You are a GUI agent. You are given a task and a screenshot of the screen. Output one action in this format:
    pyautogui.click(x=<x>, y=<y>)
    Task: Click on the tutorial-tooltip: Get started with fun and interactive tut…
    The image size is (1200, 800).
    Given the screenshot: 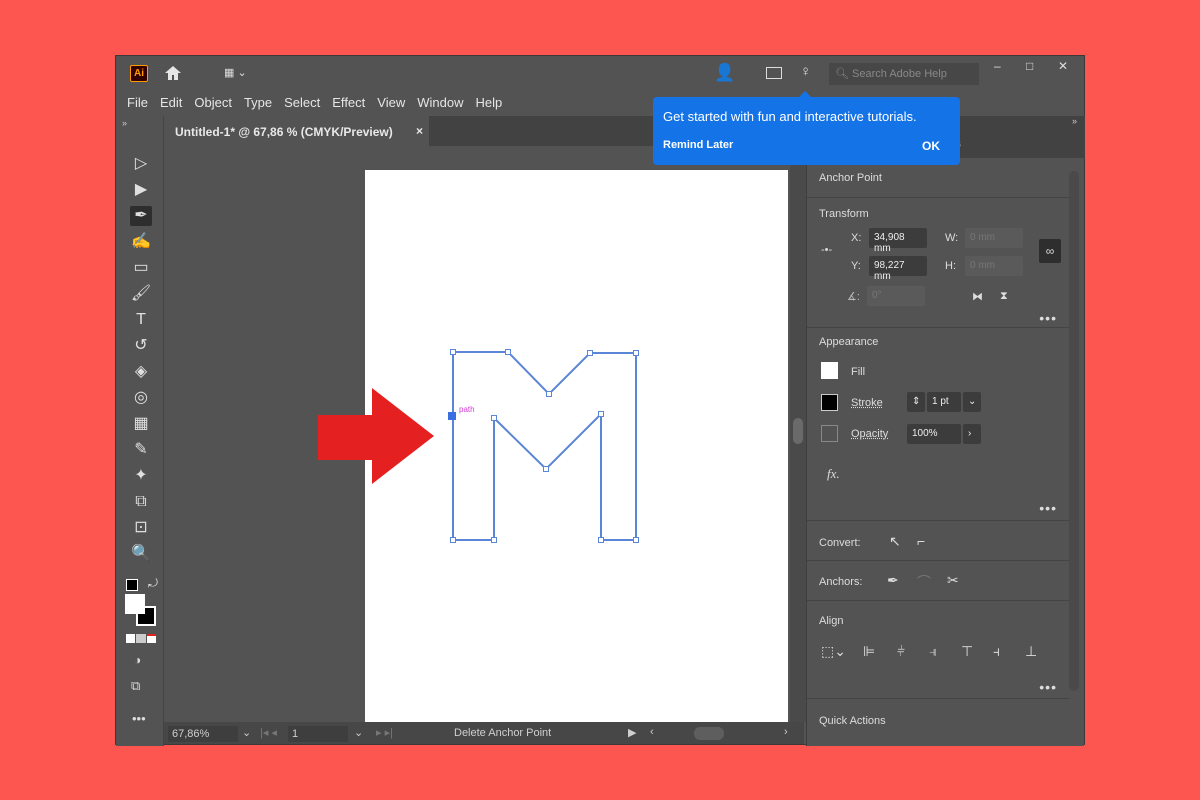 What is the action you would take?
    pyautogui.click(x=806, y=128)
    